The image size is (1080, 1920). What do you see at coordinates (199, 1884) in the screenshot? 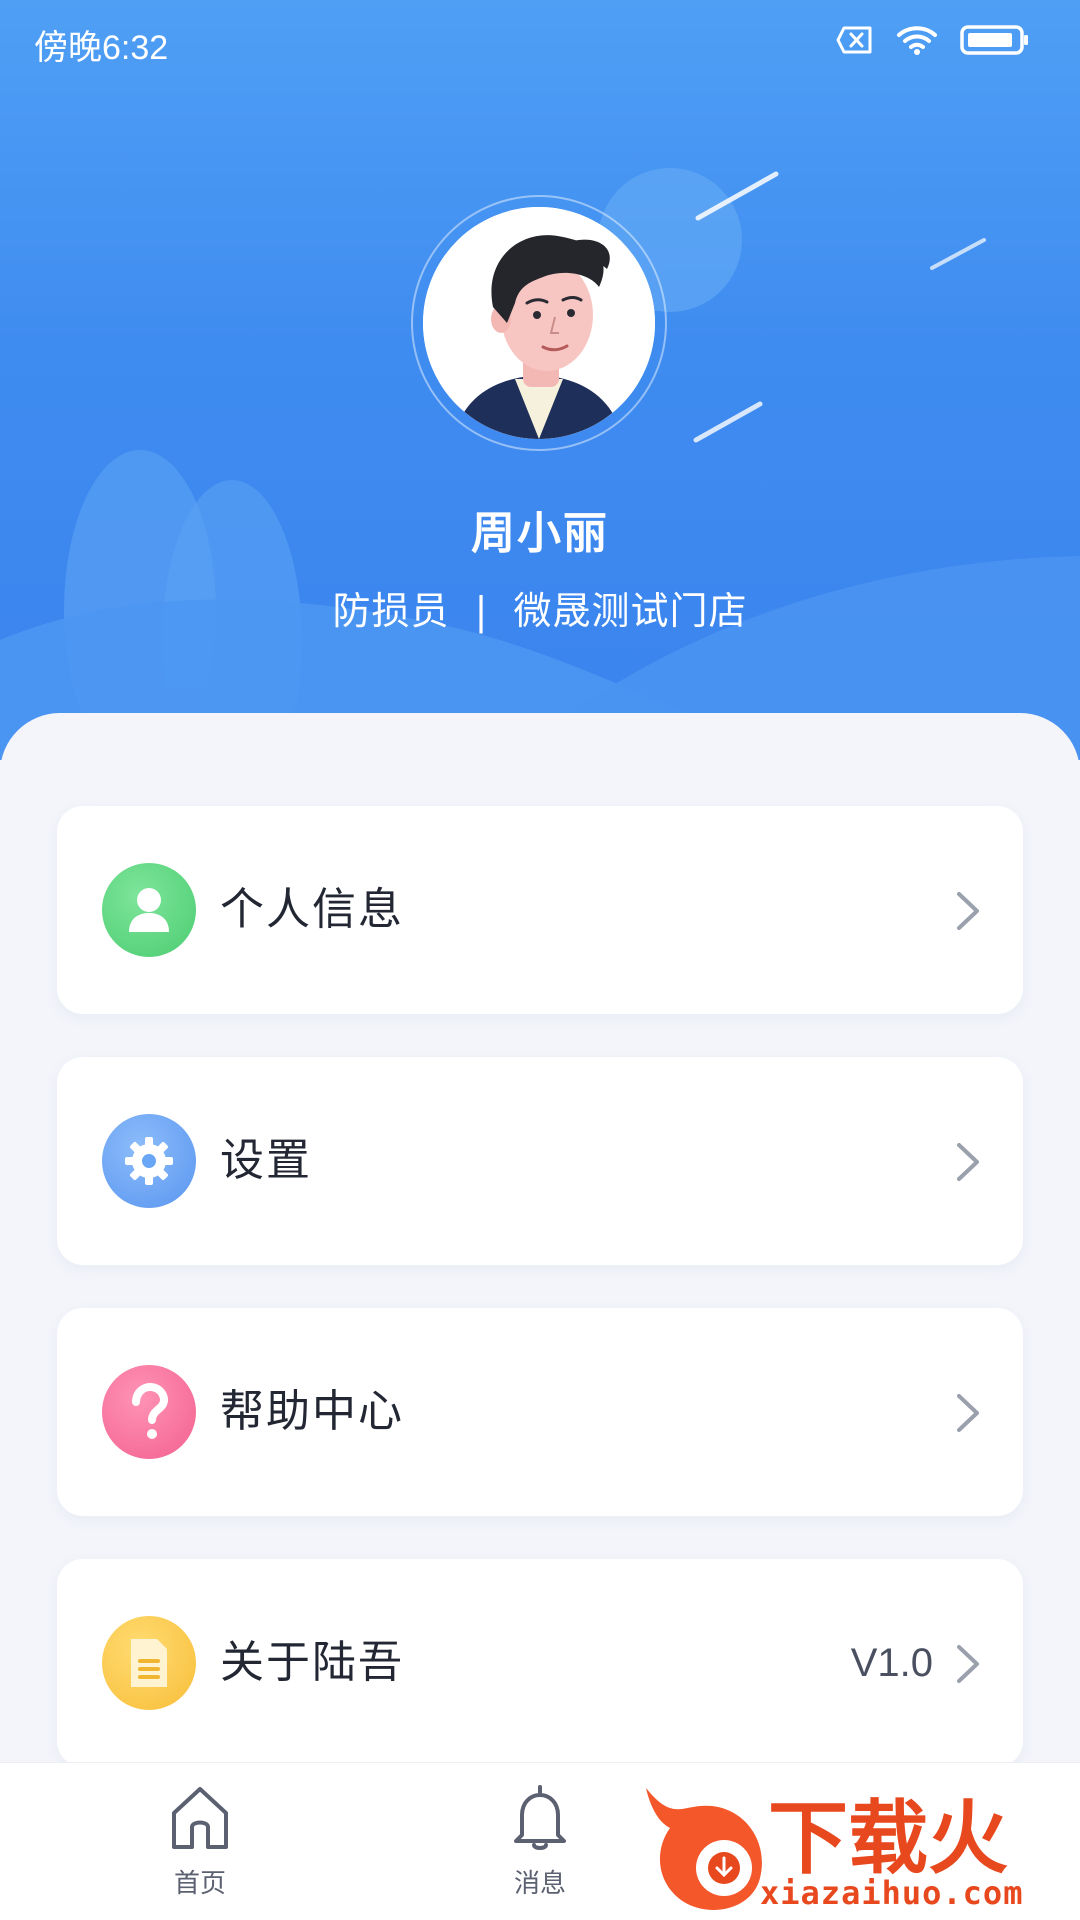
I see `tab-label: 首页` at bounding box center [199, 1884].